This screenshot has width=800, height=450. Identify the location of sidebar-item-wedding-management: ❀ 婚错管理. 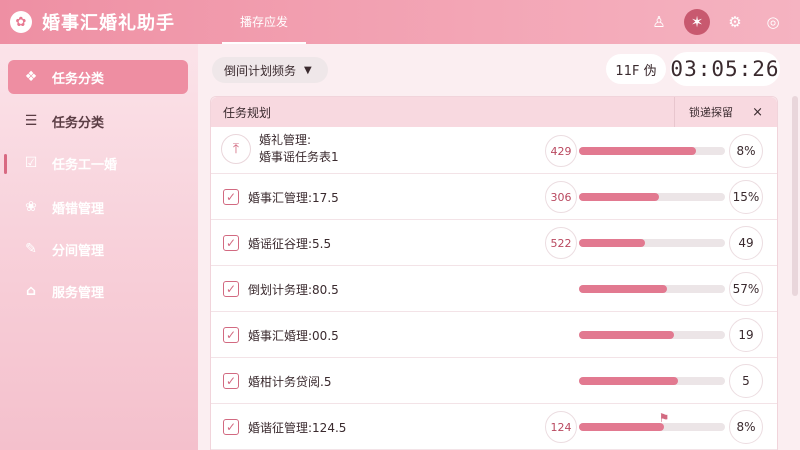
(98, 207).